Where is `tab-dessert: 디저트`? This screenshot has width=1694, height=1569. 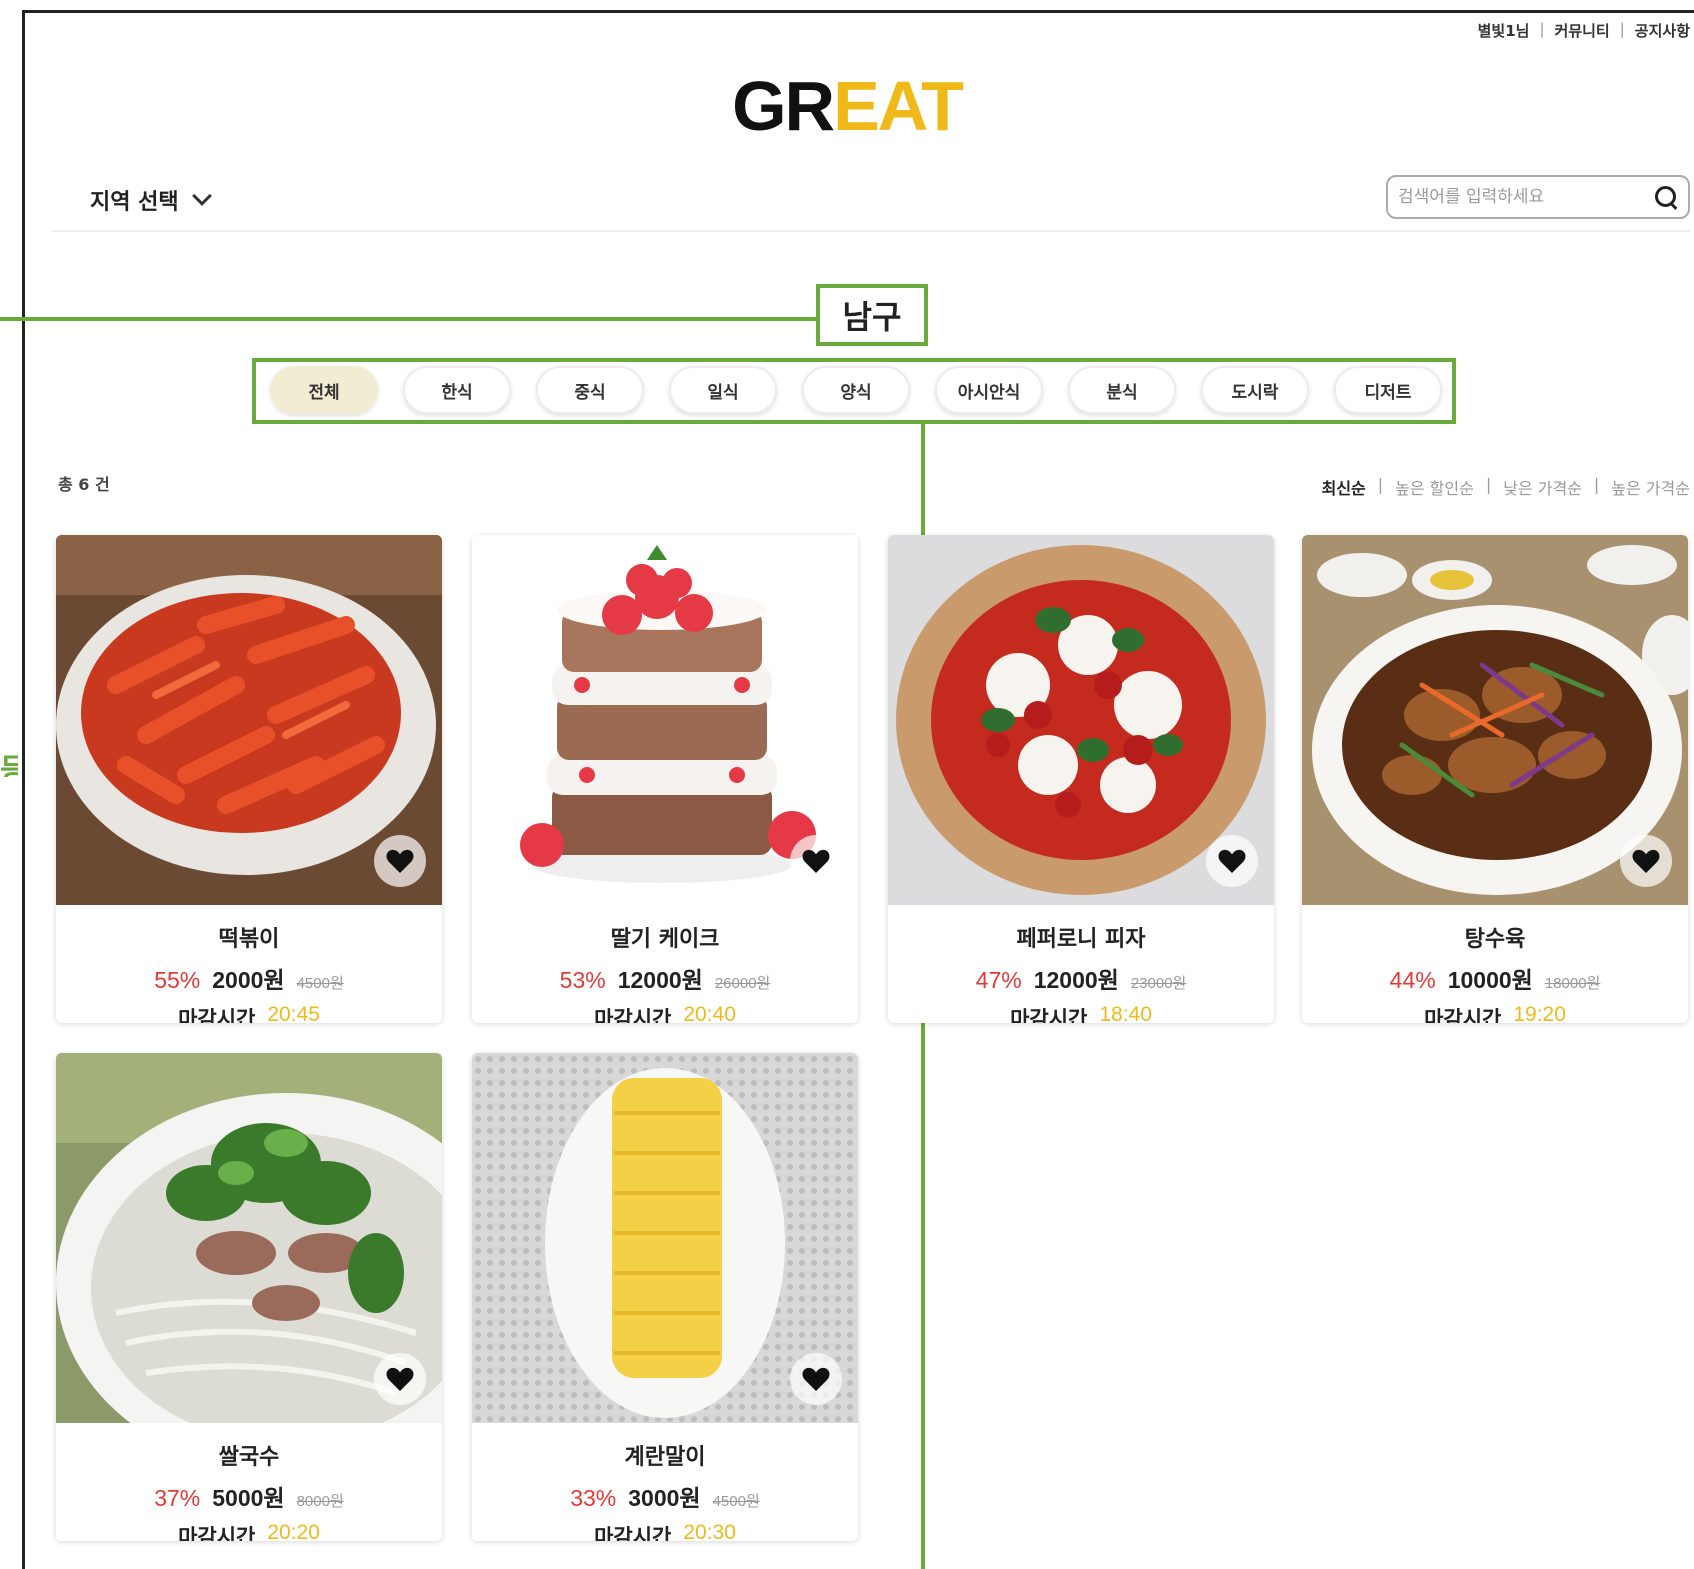
tab-dessert: 디저트 is located at coordinates (1388, 390).